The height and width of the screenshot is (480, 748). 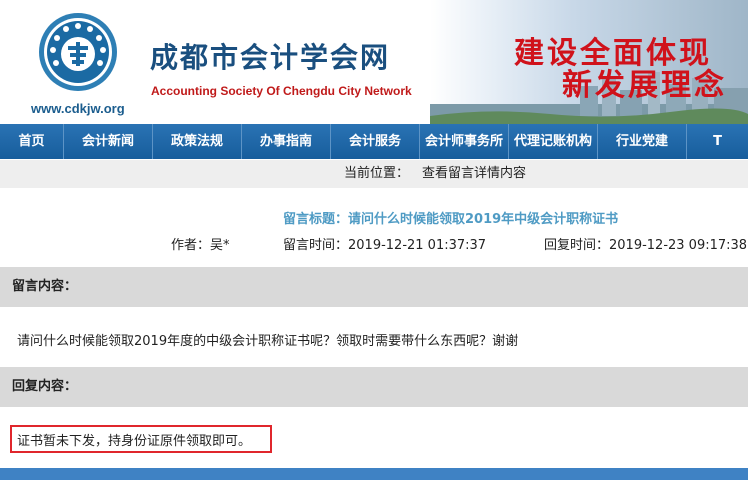 I want to click on slogan-line-2: 新发展理念, so click(x=644, y=85).